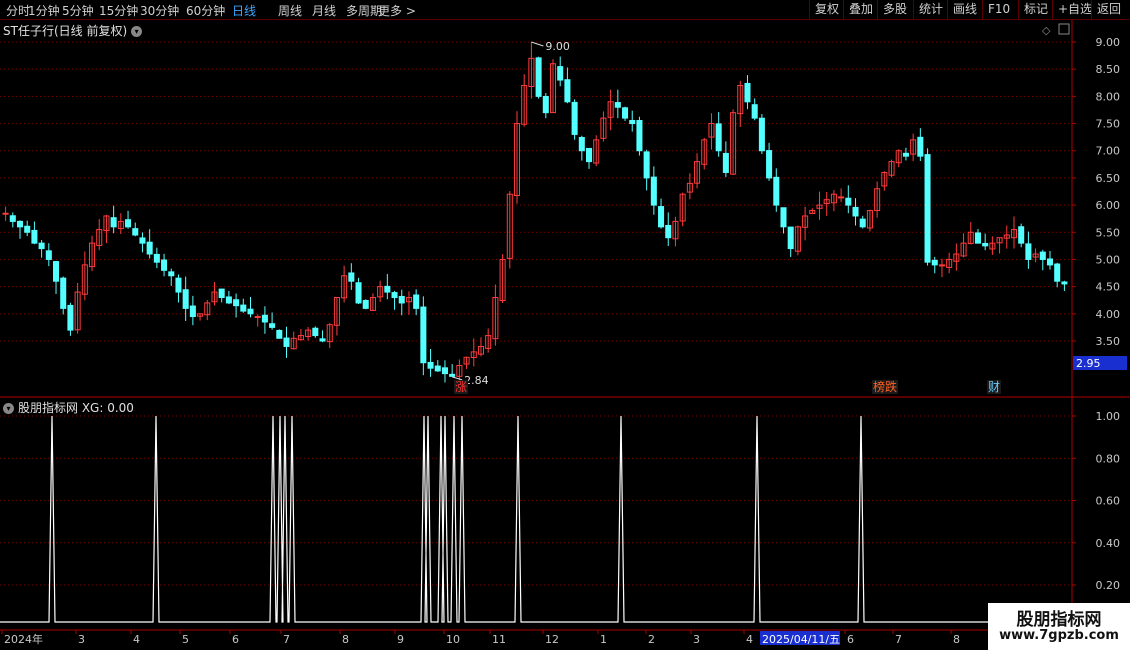  Describe the element at coordinates (1108, 287) in the screenshot. I see `price-tick-label: 4.50` at that location.